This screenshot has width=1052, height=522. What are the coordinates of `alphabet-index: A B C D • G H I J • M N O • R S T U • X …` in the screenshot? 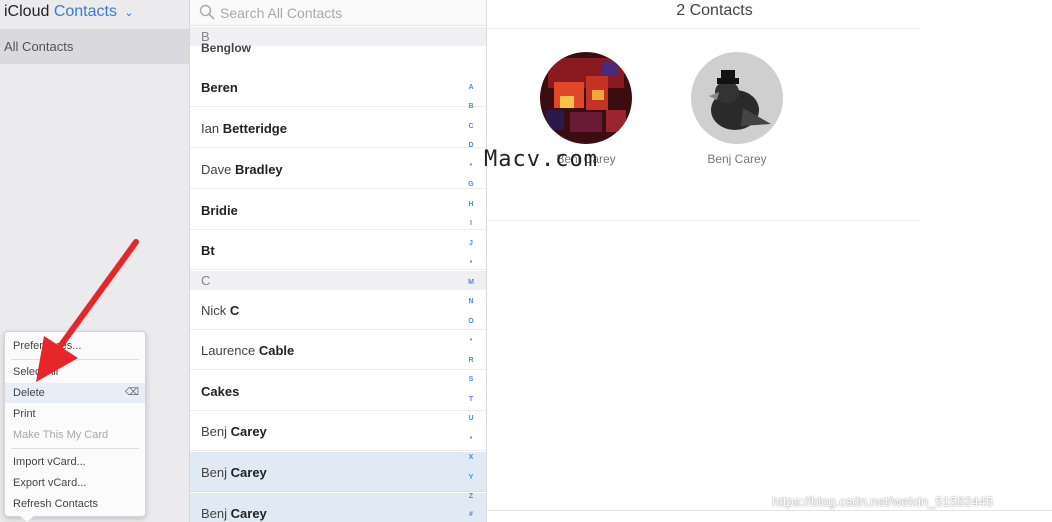 It's located at (471, 300).